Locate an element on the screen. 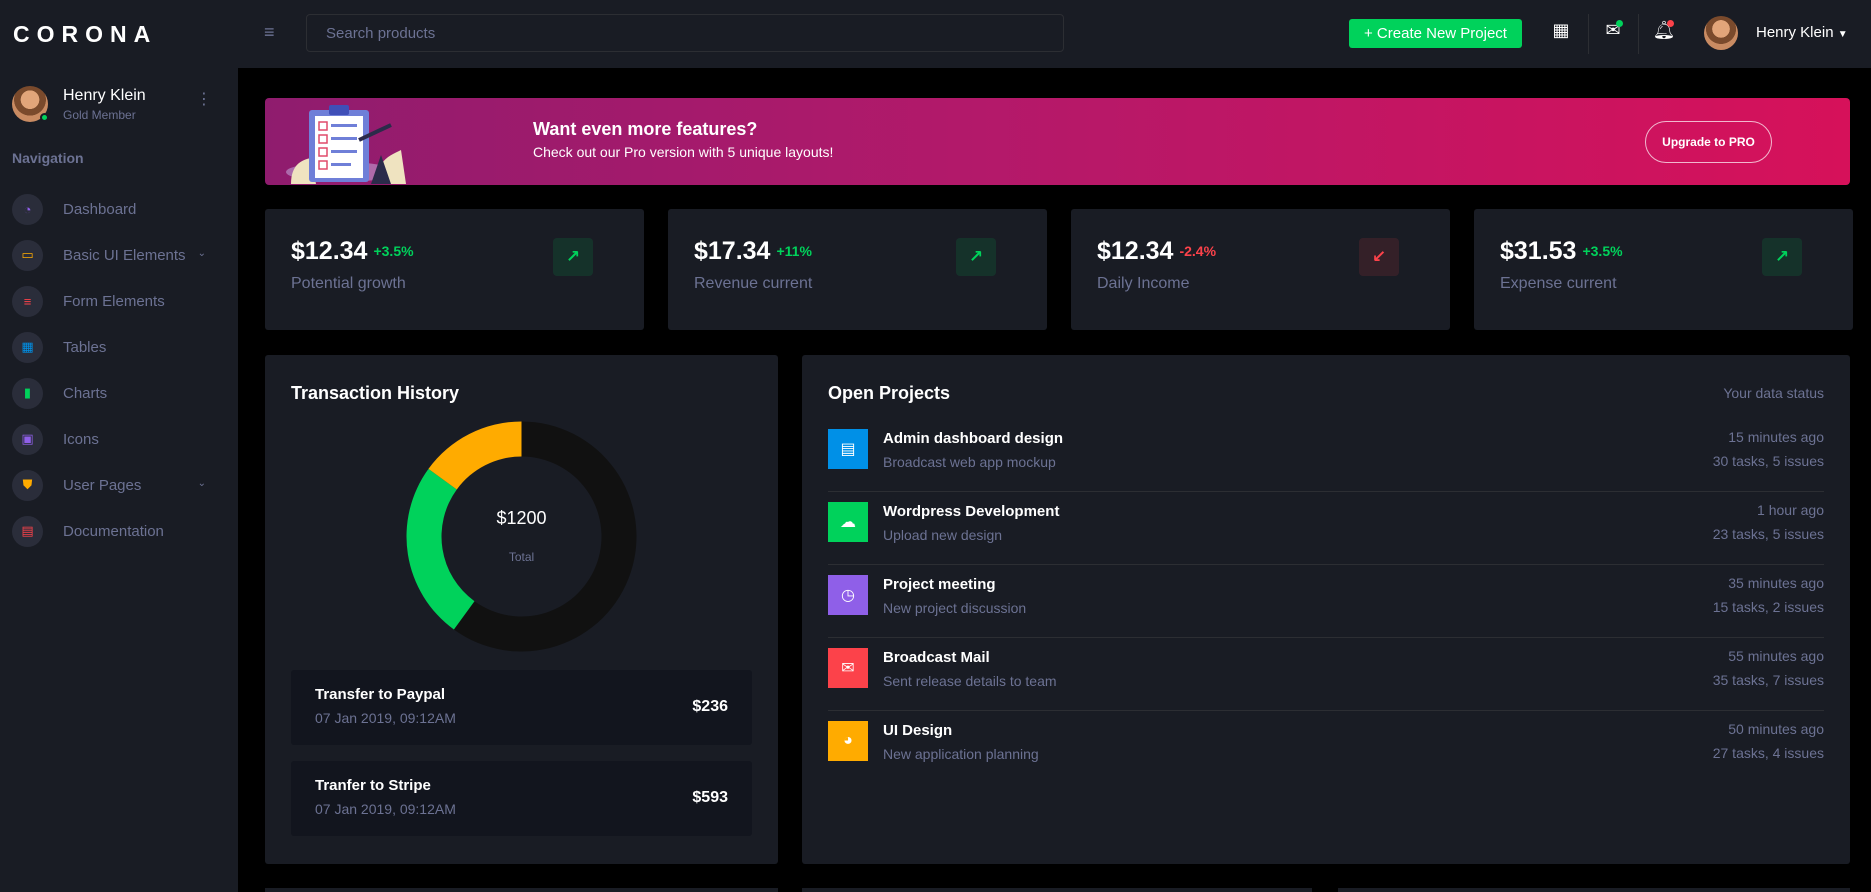 Image resolution: width=1871 pixels, height=892 pixels. project-time: 1 hour ago is located at coordinates (1790, 510).